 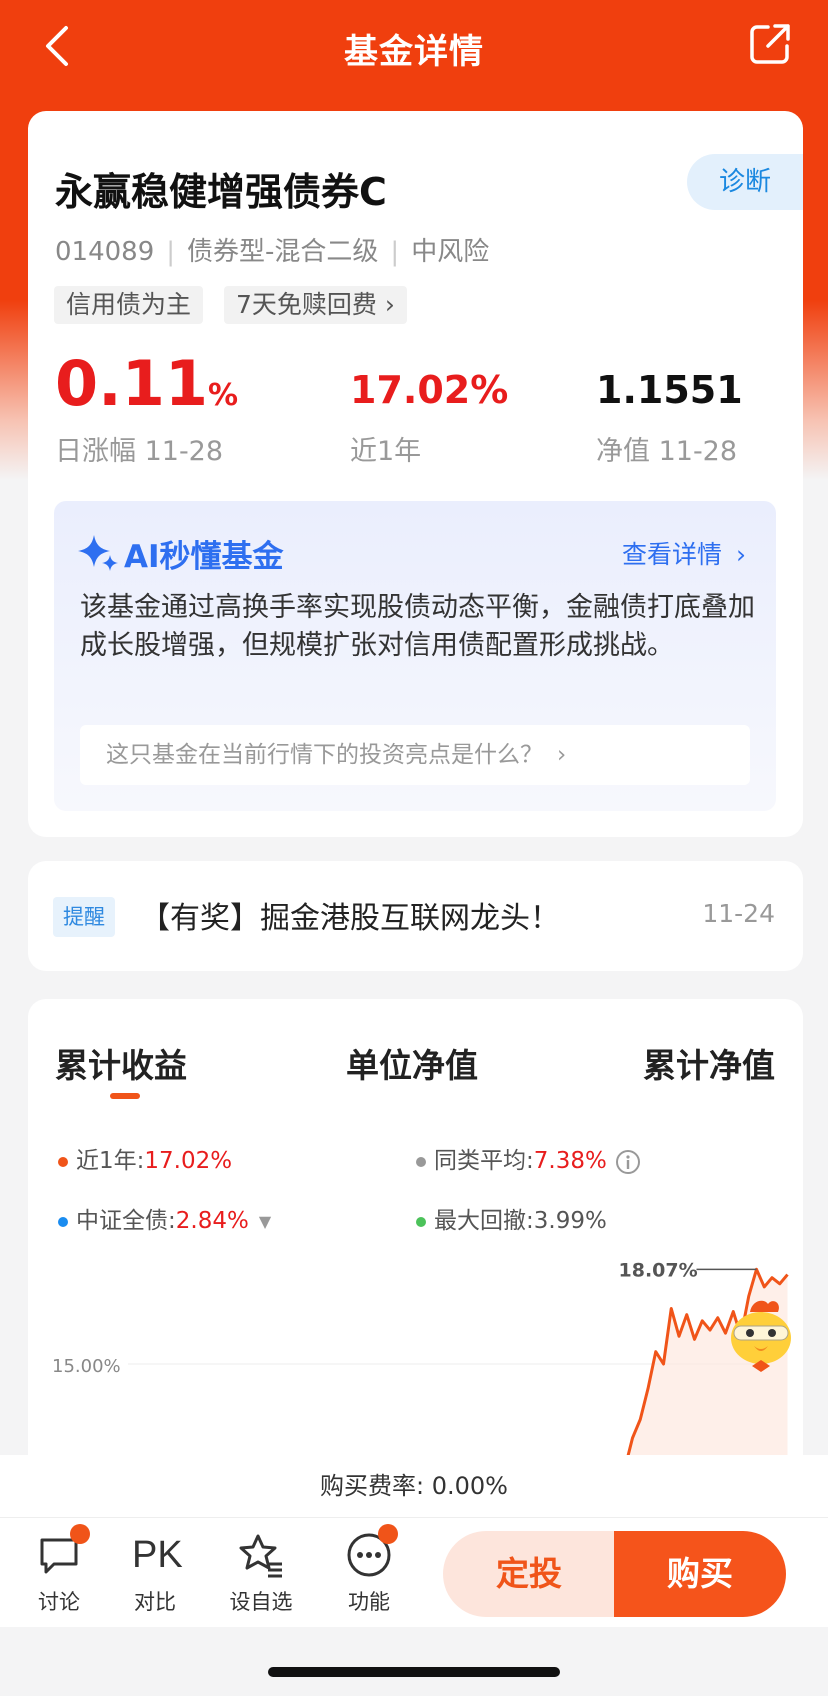 I want to click on mascot-icon, so click(x=761, y=1335).